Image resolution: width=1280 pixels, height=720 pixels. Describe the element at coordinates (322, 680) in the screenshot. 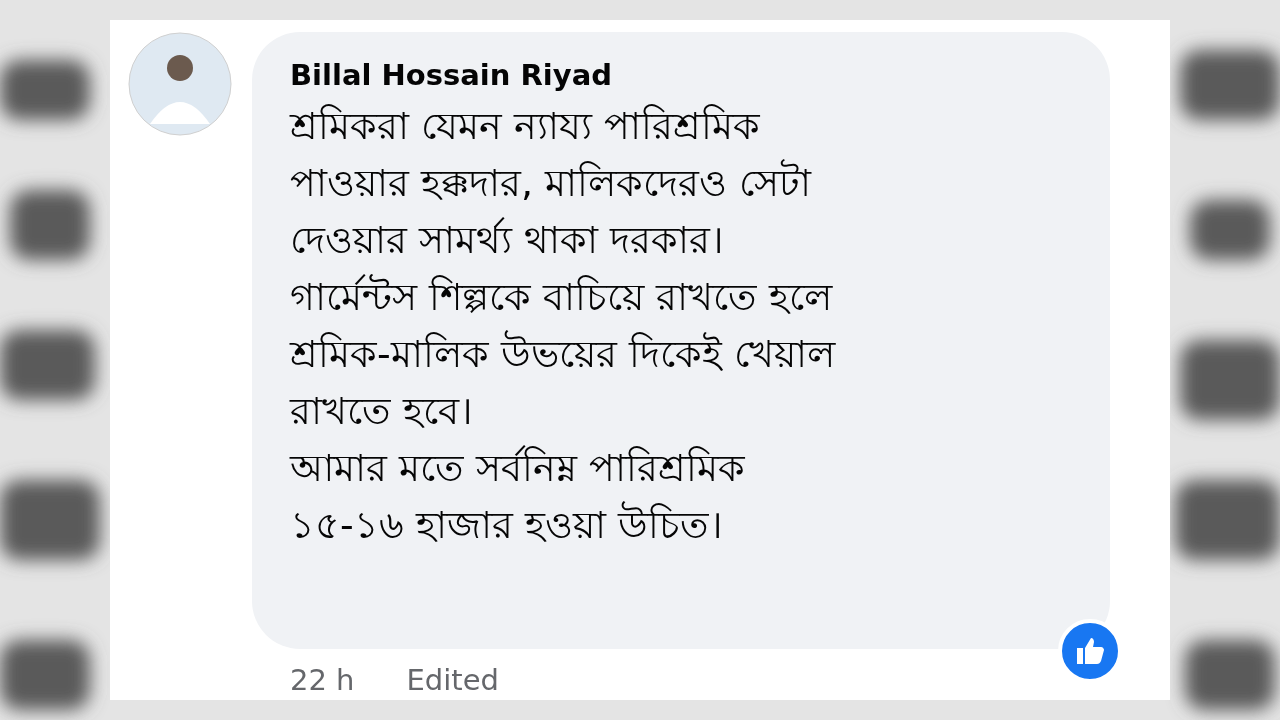

I see `timestamp: 22 h` at that location.